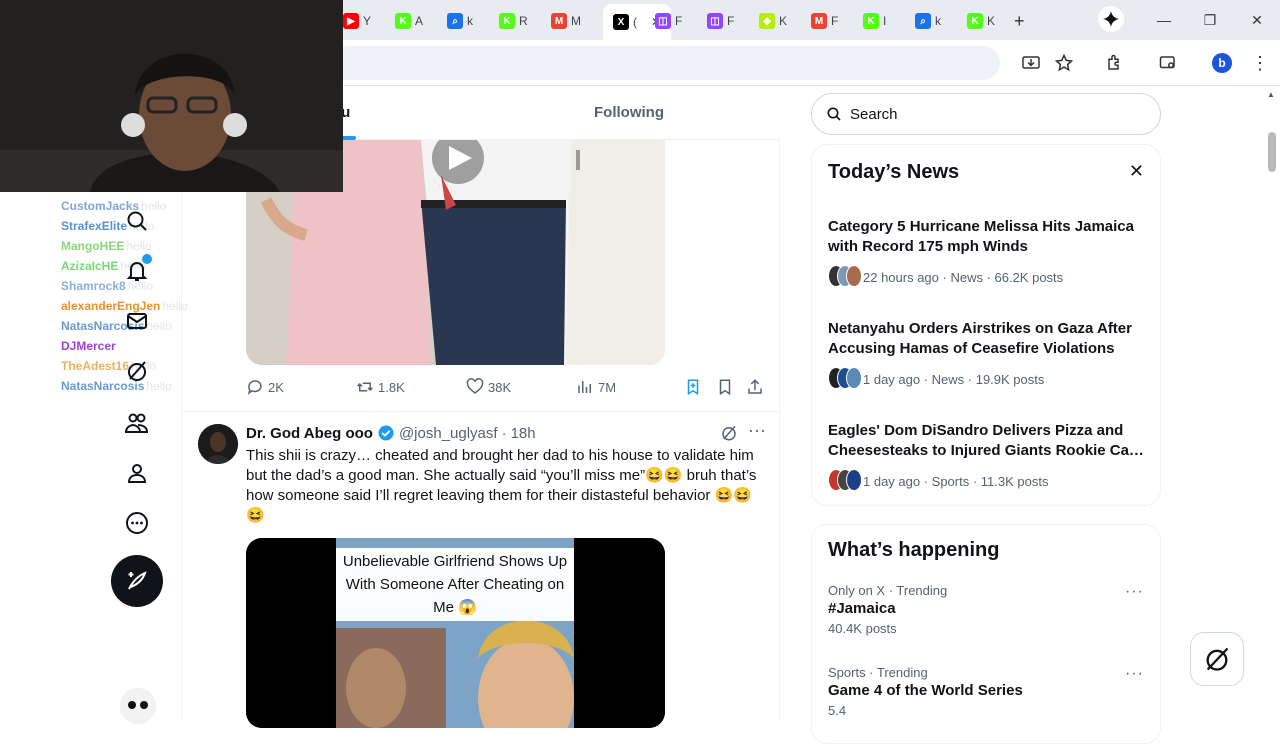 This screenshot has width=1280, height=744. I want to click on tab-title: k, so click(470, 21).